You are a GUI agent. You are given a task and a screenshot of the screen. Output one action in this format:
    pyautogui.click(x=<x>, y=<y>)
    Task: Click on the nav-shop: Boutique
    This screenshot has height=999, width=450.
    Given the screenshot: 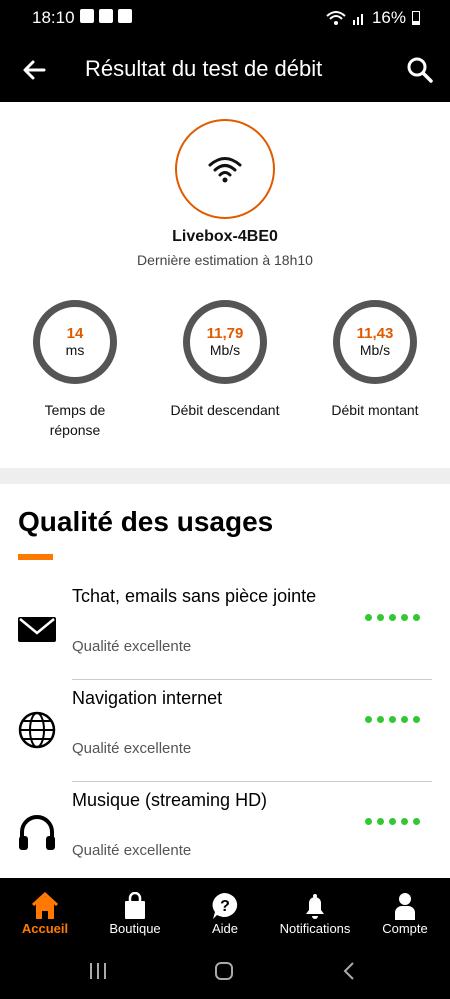 What is the action you would take?
    pyautogui.click(x=135, y=909)
    